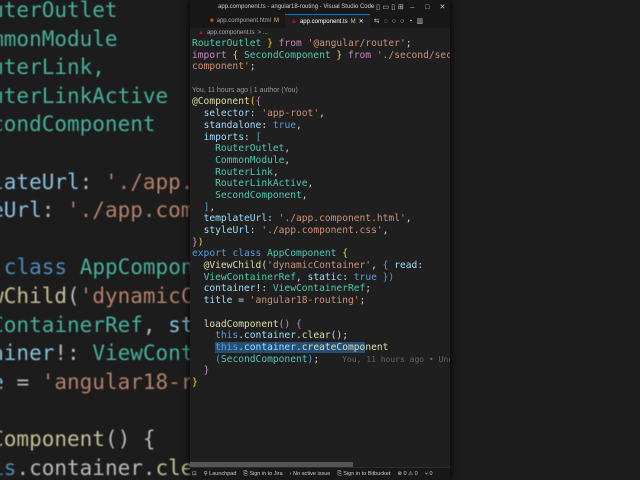 The height and width of the screenshot is (480, 640). Describe the element at coordinates (310, 474) in the screenshot. I see `status-issue: › No active issue` at that location.